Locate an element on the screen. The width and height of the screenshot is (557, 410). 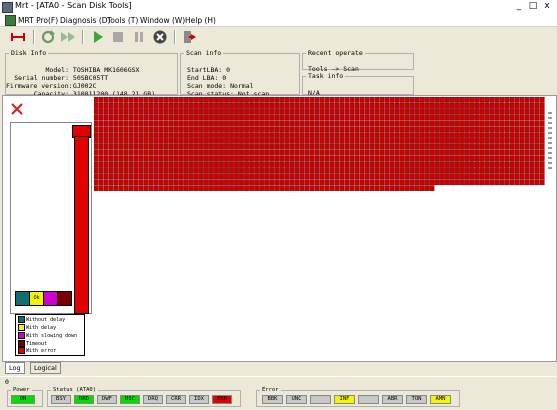
menu-tools: Tools (T) is located at coordinates (122, 20).